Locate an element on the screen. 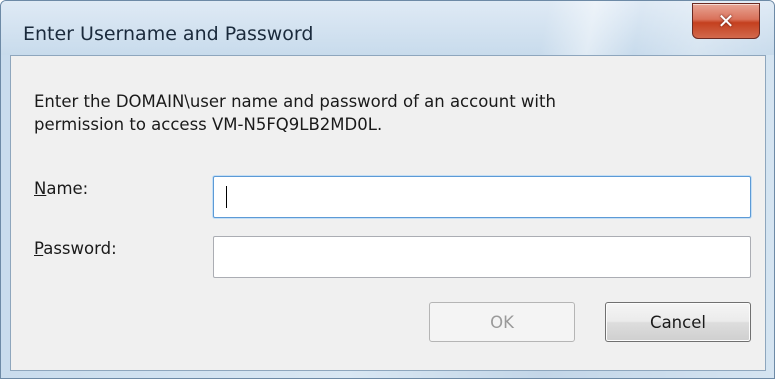  text-caret is located at coordinates (226, 197).